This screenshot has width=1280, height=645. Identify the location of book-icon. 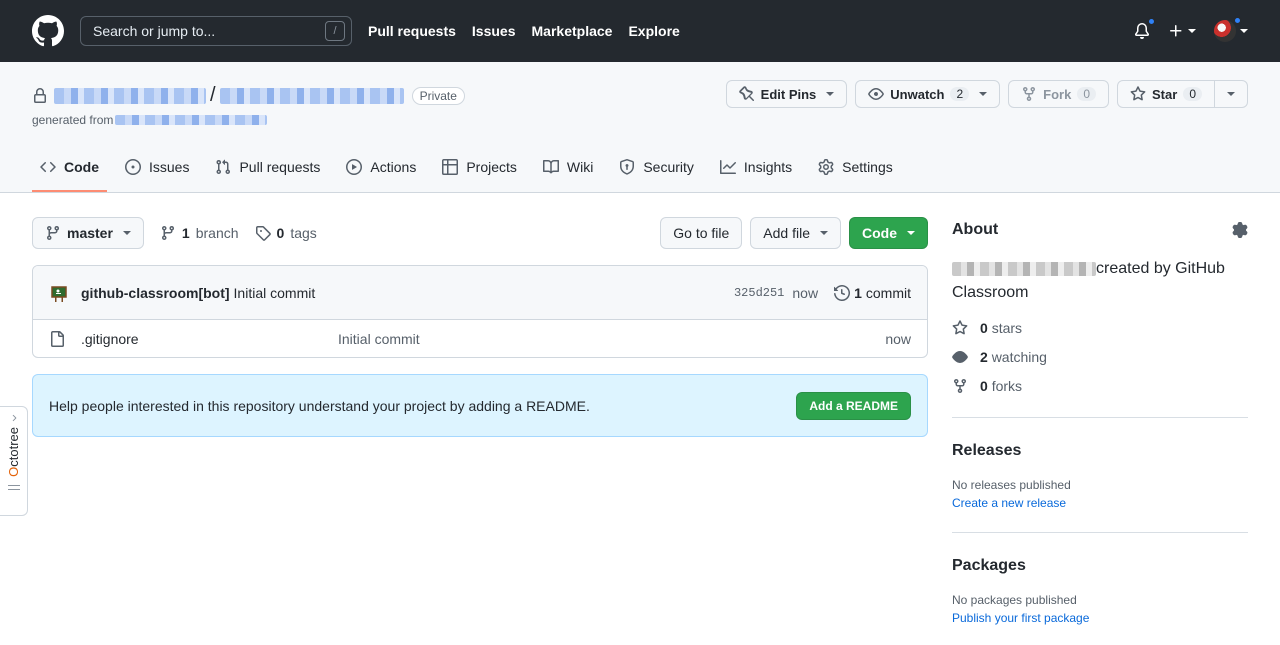
(550, 166).